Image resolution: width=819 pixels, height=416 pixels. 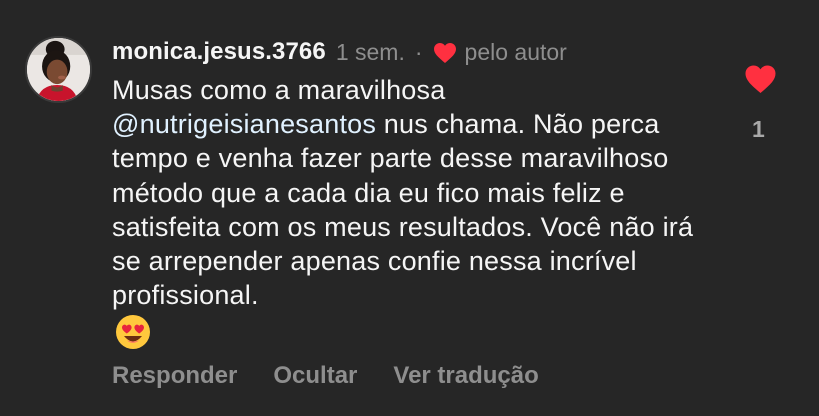 I want to click on like-count: 1, so click(x=758, y=129).